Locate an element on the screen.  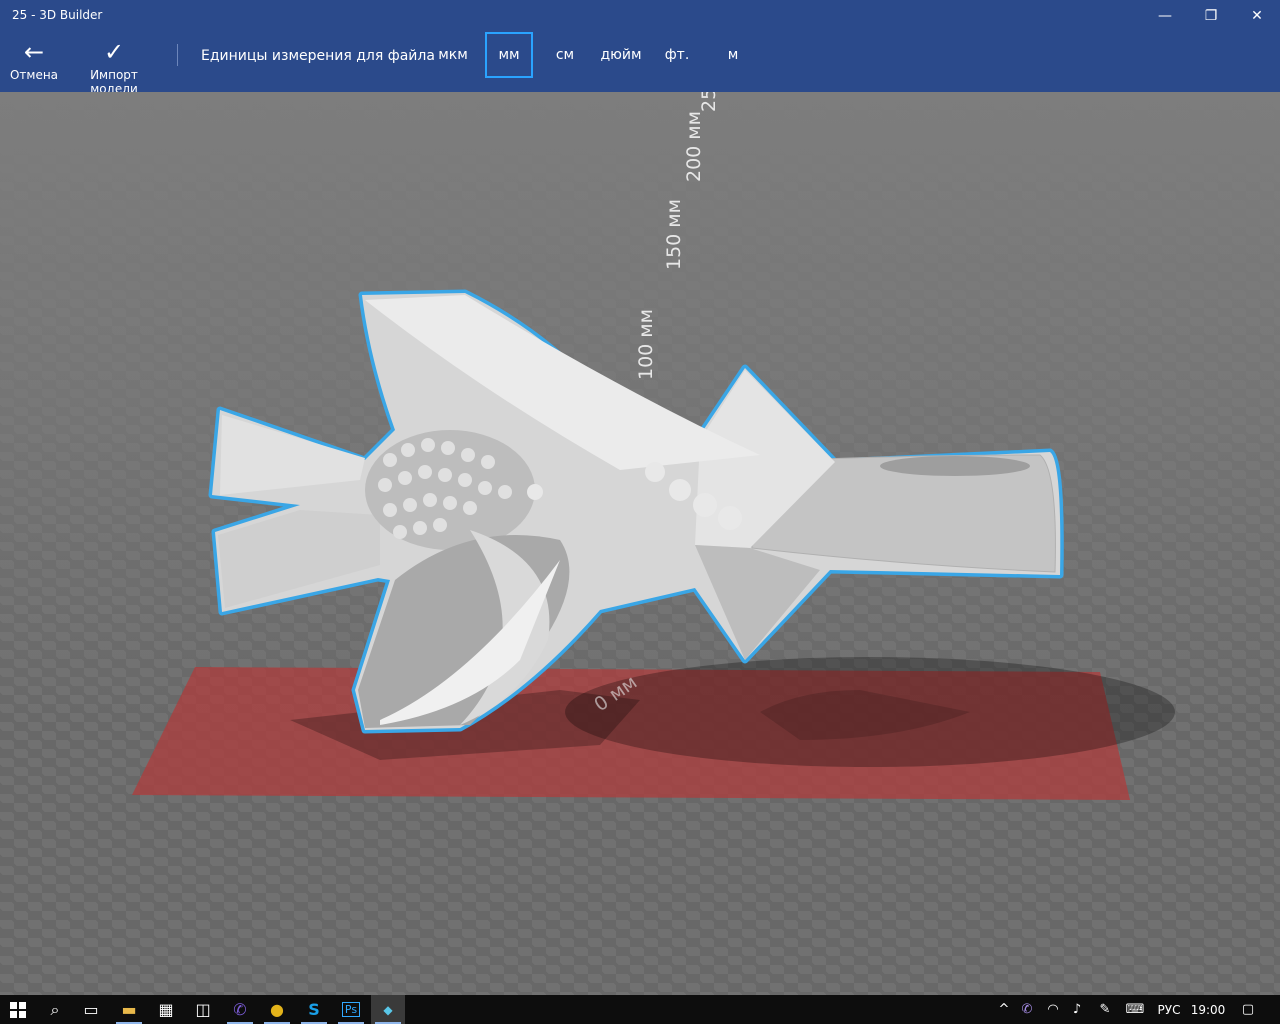
close-icon: ✕ is located at coordinates (1257, 16).